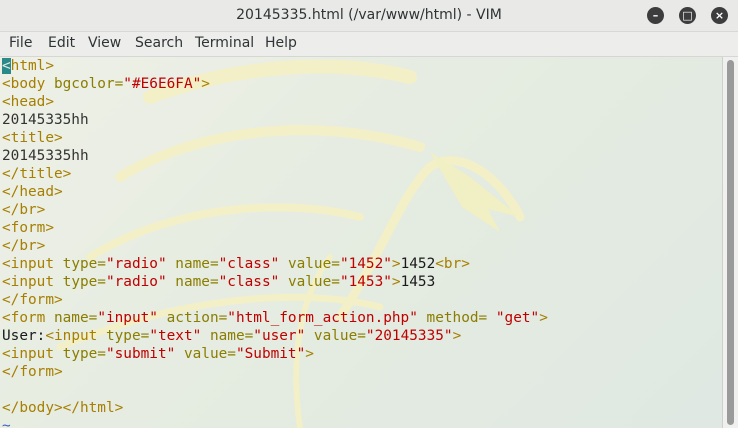 This screenshot has height=428, width=738. Describe the element at coordinates (88, 84) in the screenshot. I see `code-token: bgcolor=` at that location.